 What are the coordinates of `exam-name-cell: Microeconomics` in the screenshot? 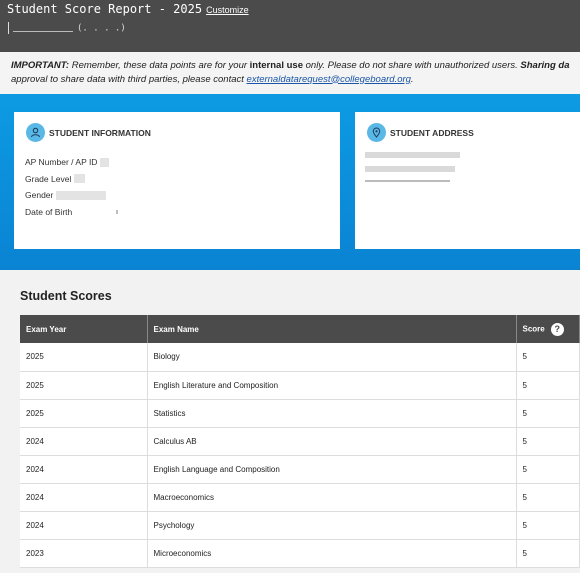 It's located at (332, 553).